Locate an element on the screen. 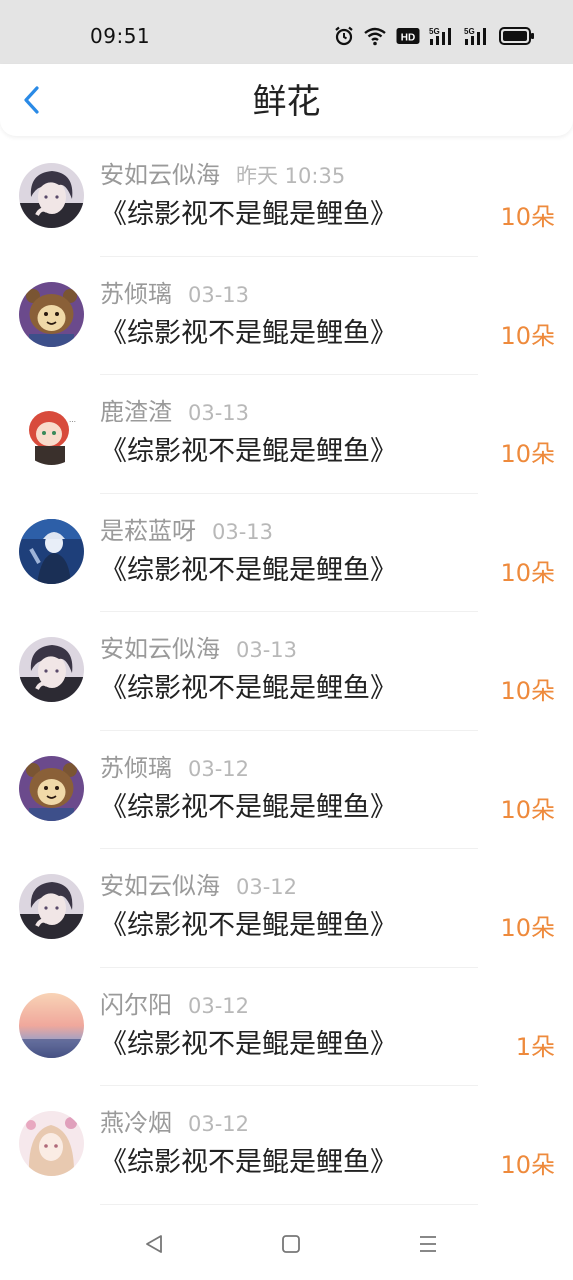 The width and height of the screenshot is (573, 1280). status-icons: HD 5G 5G is located at coordinates (434, 36).